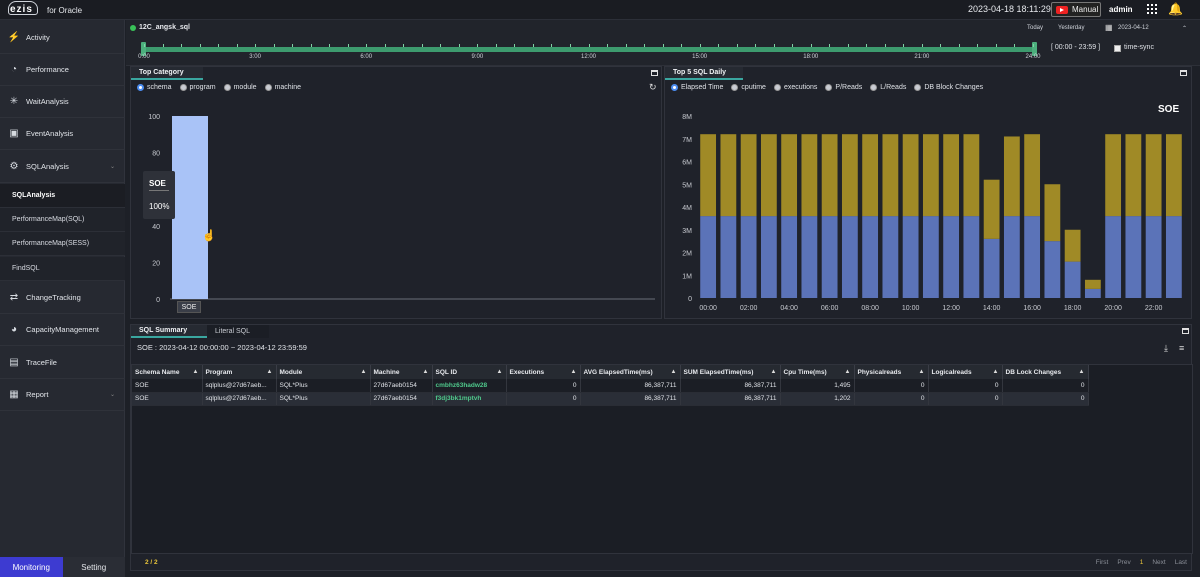 The width and height of the screenshot is (1200, 577). What do you see at coordinates (630, 386) in the screenshot?
I see `table-cell: 86,387,711` at bounding box center [630, 386].